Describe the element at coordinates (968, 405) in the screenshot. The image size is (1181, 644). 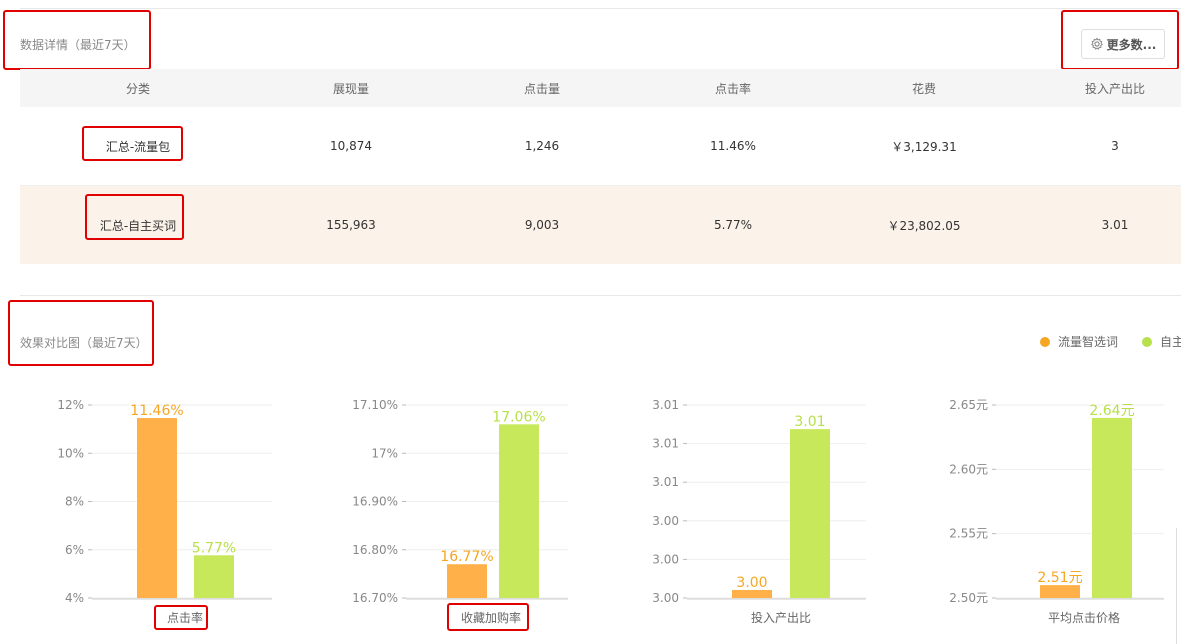
I see `chart-y-tick-label: 2.65元` at that location.